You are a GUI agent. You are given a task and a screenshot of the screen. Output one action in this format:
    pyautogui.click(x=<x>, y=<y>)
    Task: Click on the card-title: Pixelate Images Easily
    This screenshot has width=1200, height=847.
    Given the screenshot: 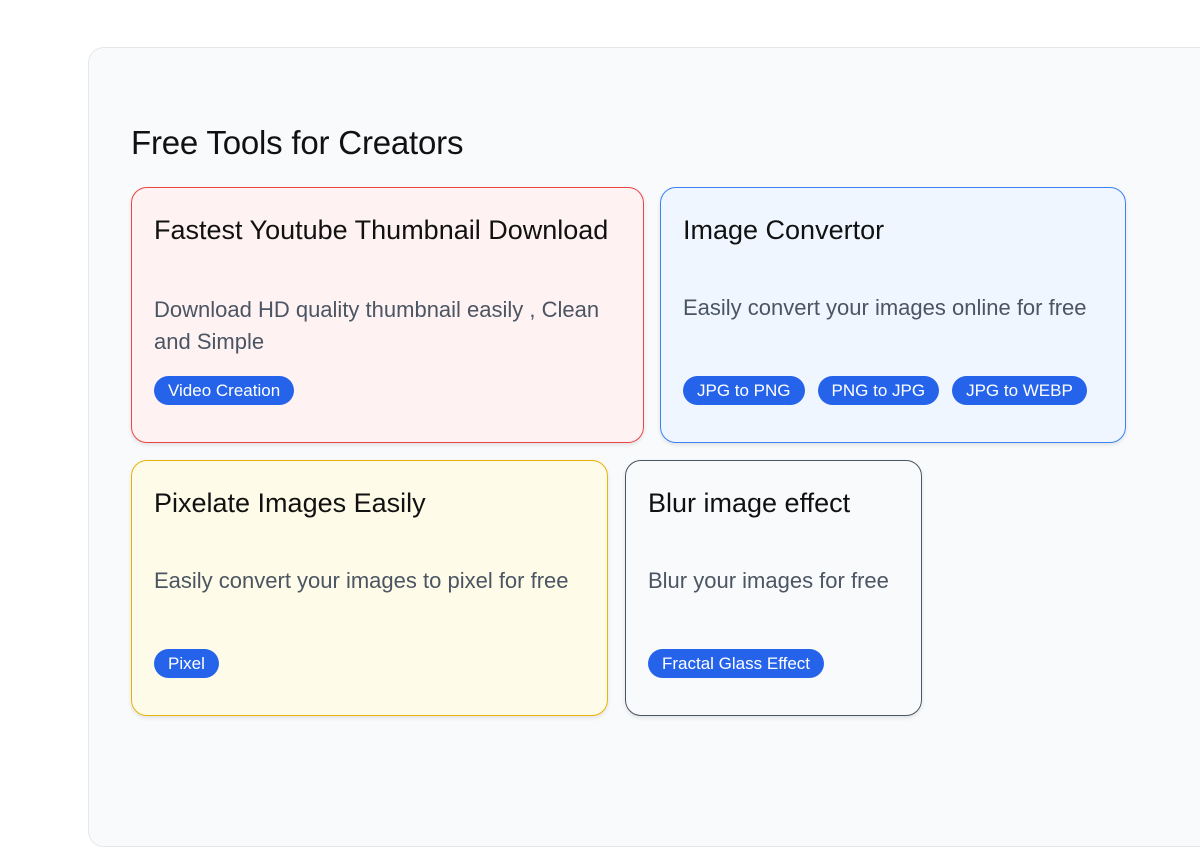 What is the action you would take?
    pyautogui.click(x=290, y=503)
    